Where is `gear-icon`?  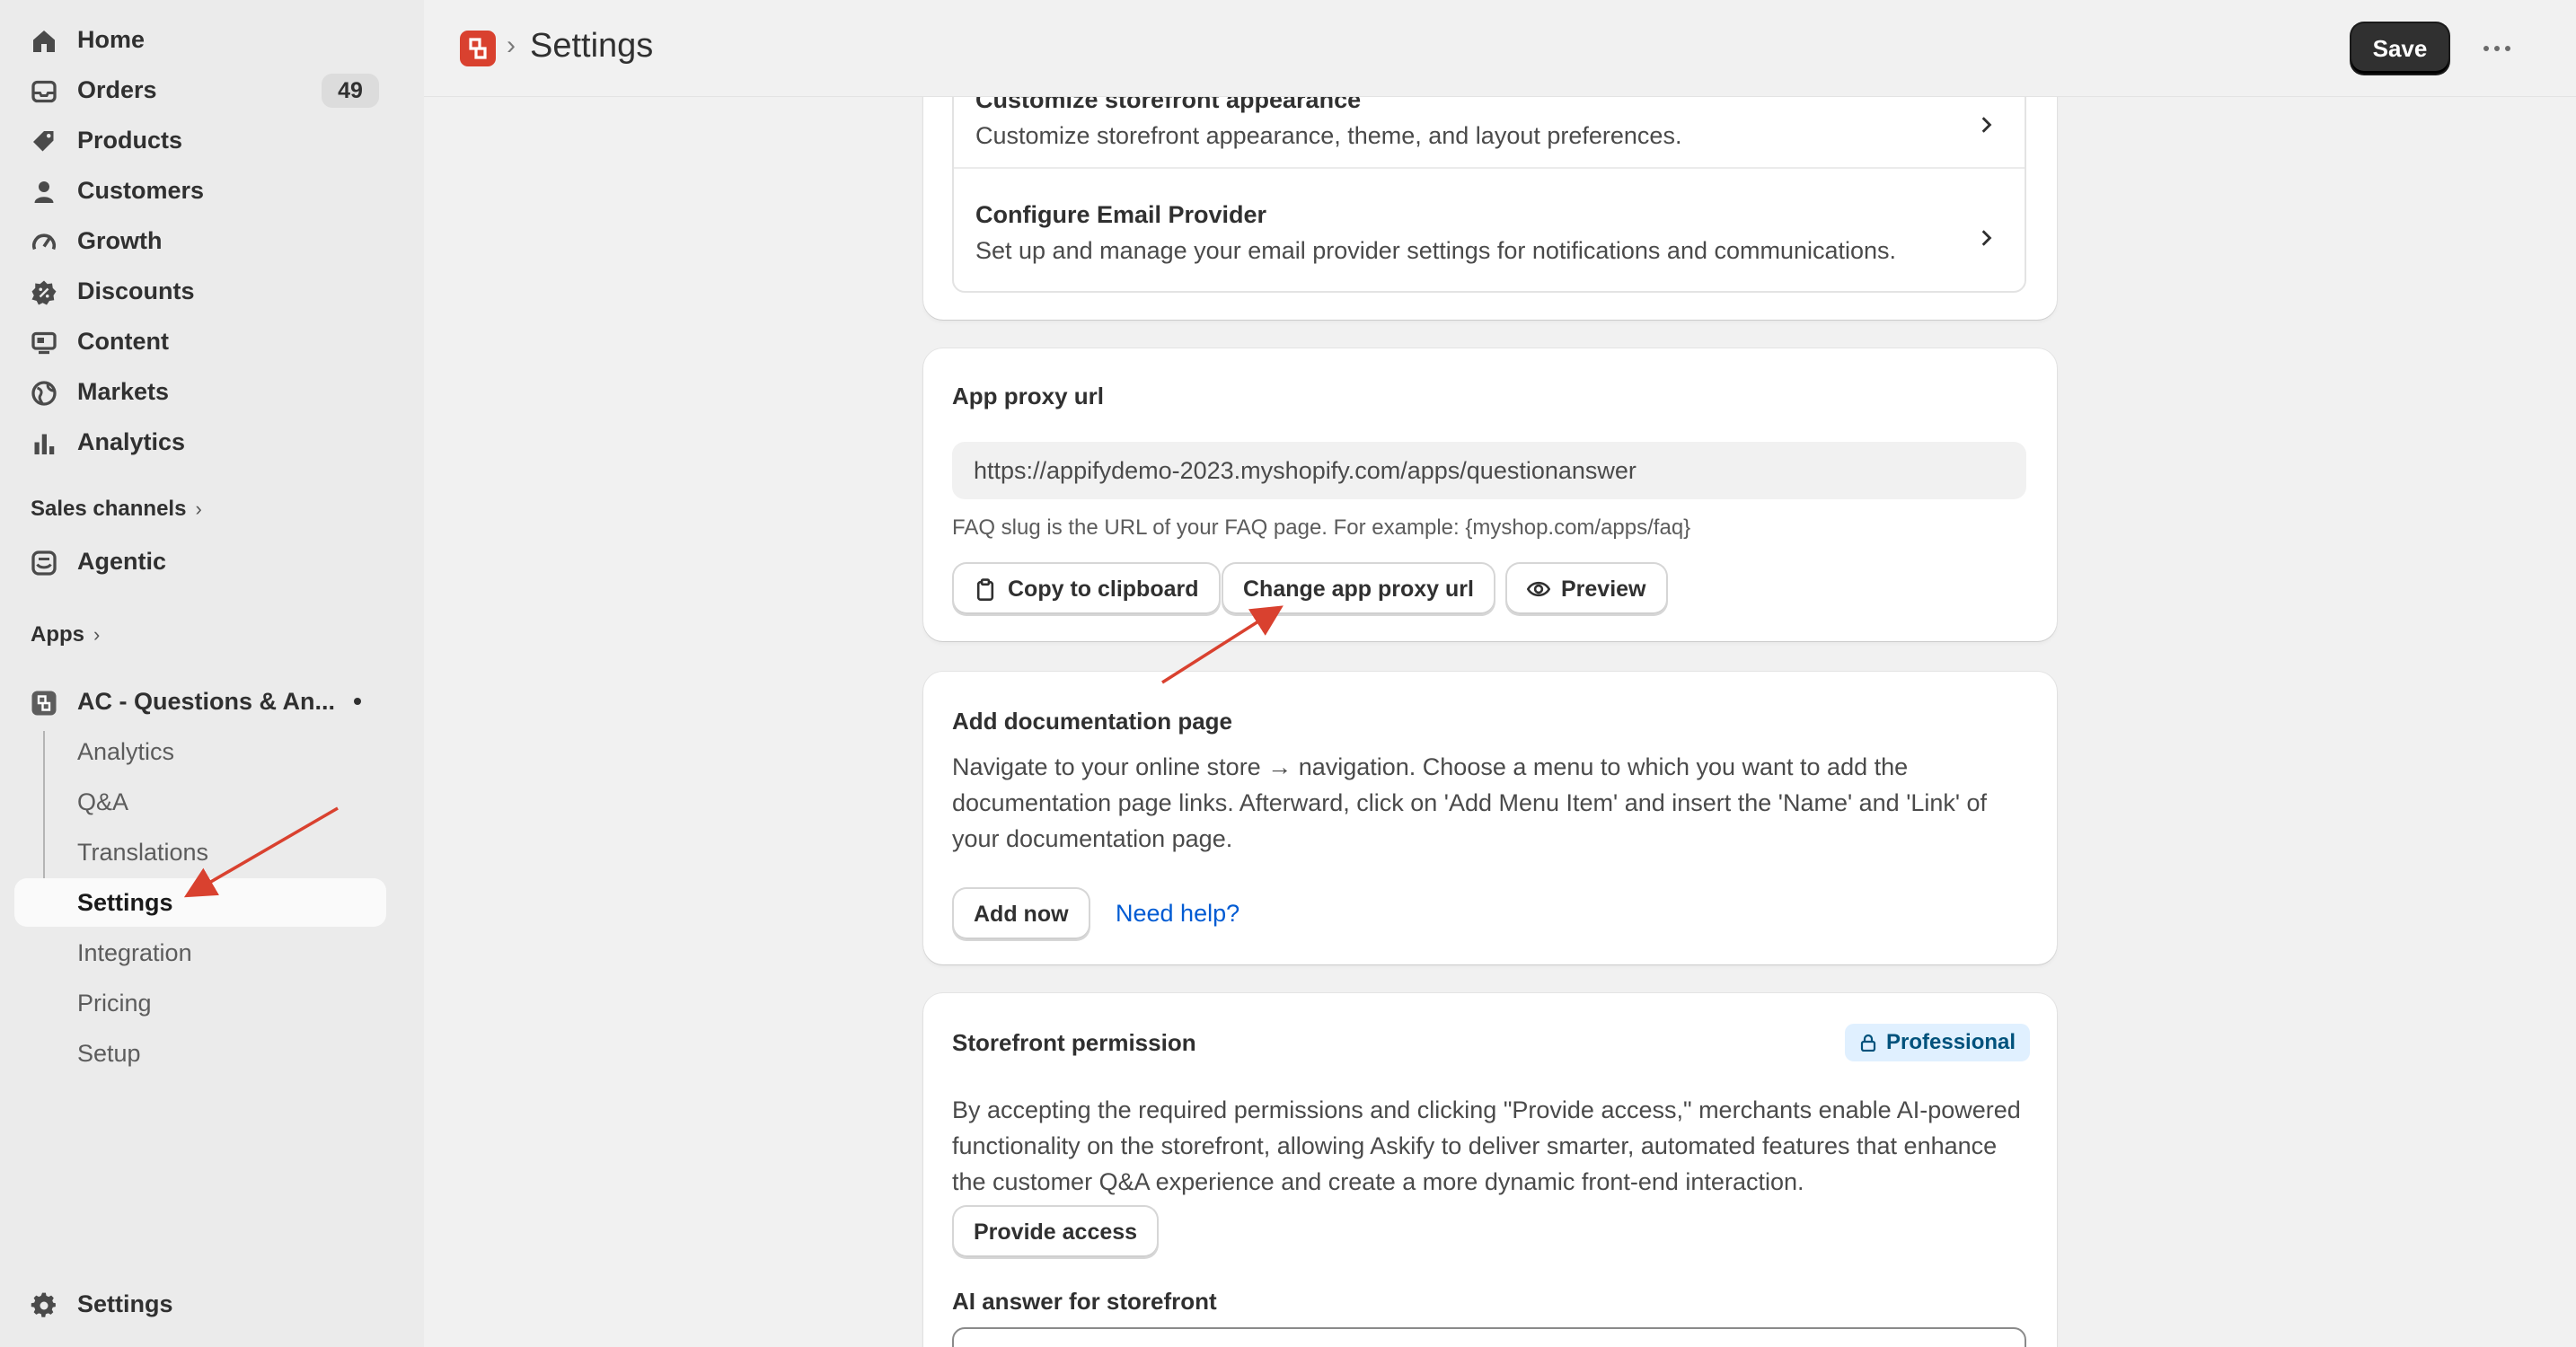 gear-icon is located at coordinates (43, 1304).